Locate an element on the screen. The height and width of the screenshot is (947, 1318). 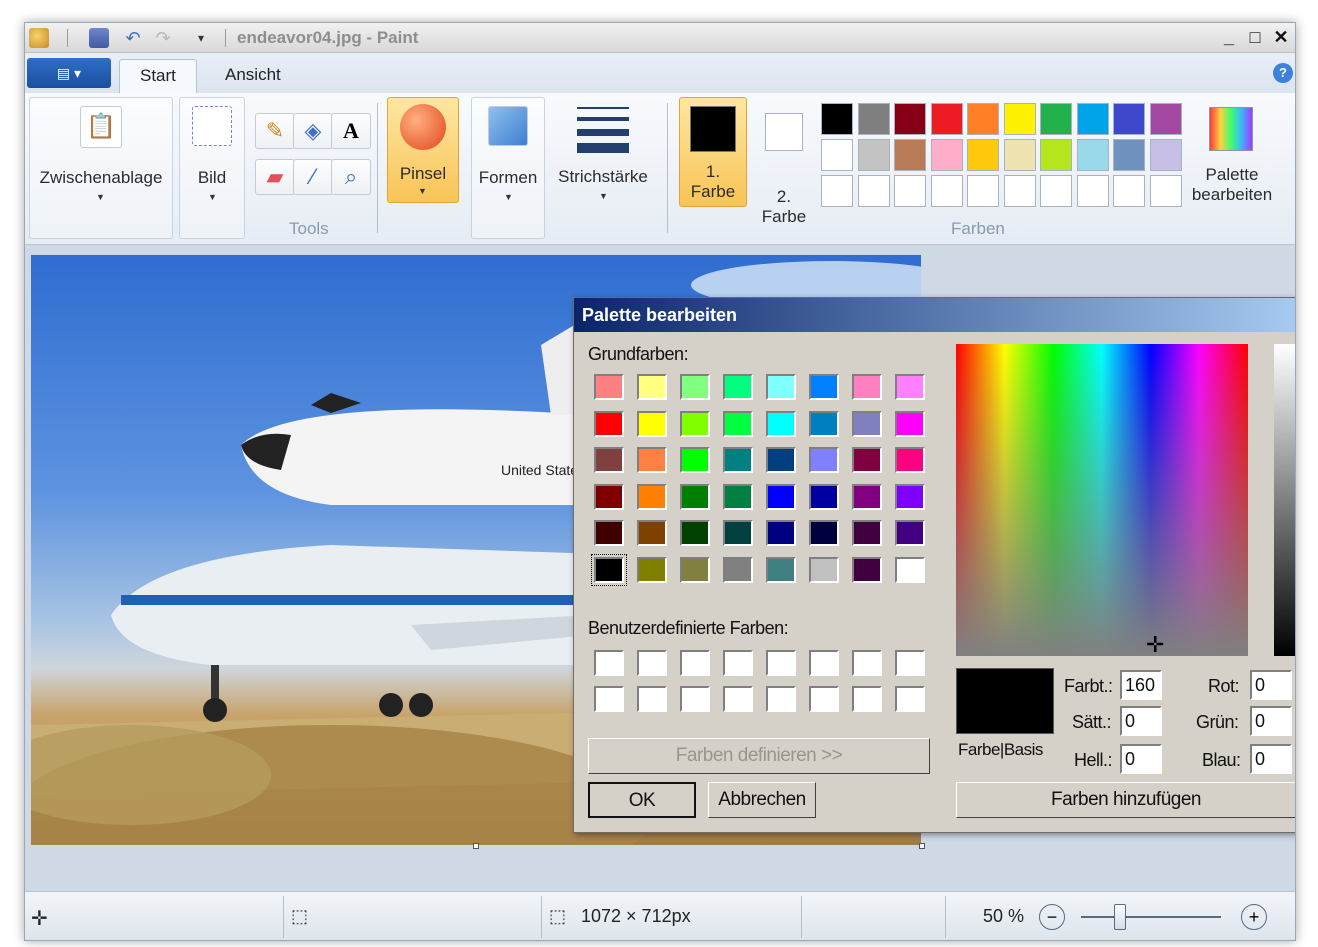
minimize-icon: _ is located at coordinates (1229, 37).